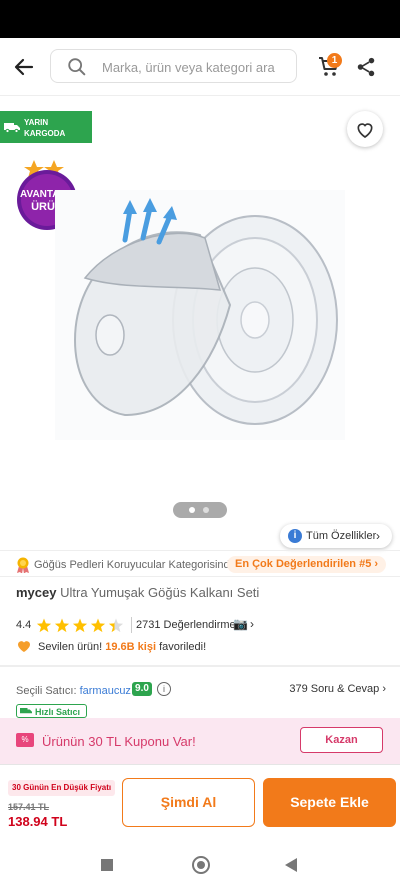 The height and width of the screenshot is (888, 400). Describe the element at coordinates (334, 689) in the screenshot. I see `questions-label: 379 Soru & Cevap` at that location.